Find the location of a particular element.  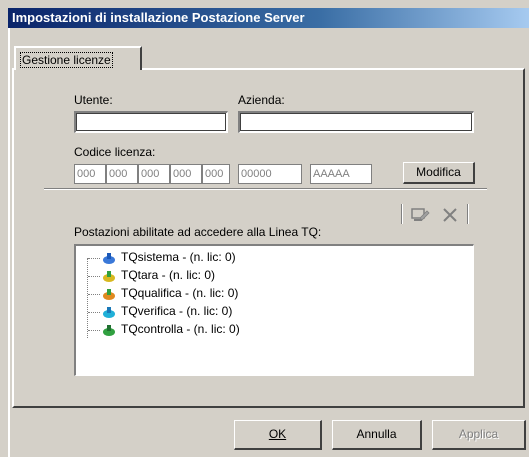

tree-item-label: TQqualifica - (n. lic: 0) is located at coordinates (180, 293).